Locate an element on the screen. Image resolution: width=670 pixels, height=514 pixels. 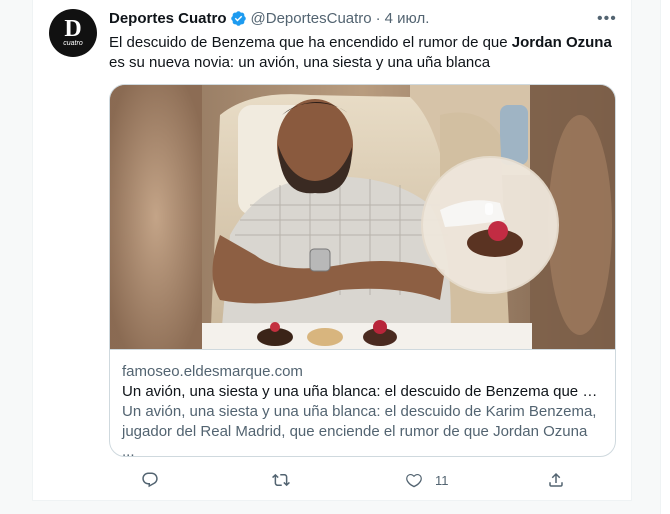
reply-button is located at coordinates (156, 480).